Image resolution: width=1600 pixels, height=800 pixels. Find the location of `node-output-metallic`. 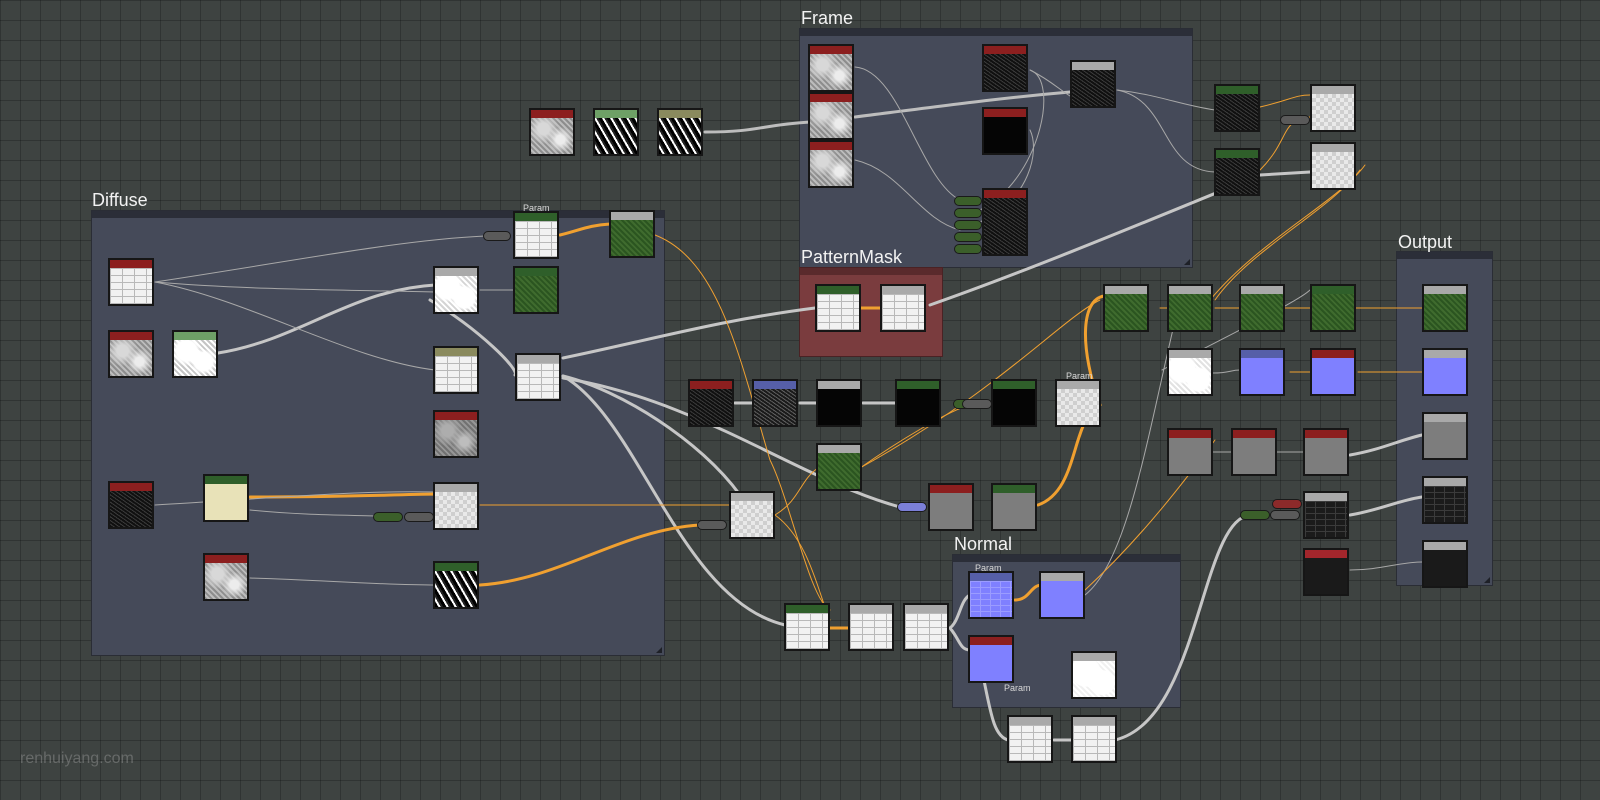

node-output-metallic is located at coordinates (1445, 564).